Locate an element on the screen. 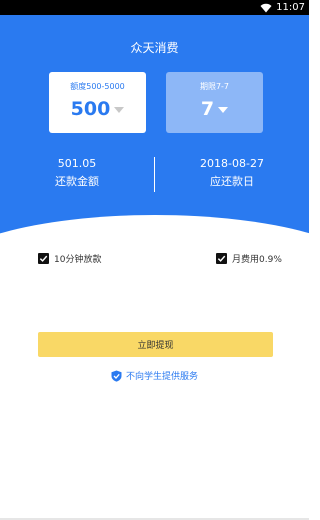 Image resolution: width=320 pixels, height=520 pixels. repay-amount-value: 501.05 is located at coordinates (77, 163).